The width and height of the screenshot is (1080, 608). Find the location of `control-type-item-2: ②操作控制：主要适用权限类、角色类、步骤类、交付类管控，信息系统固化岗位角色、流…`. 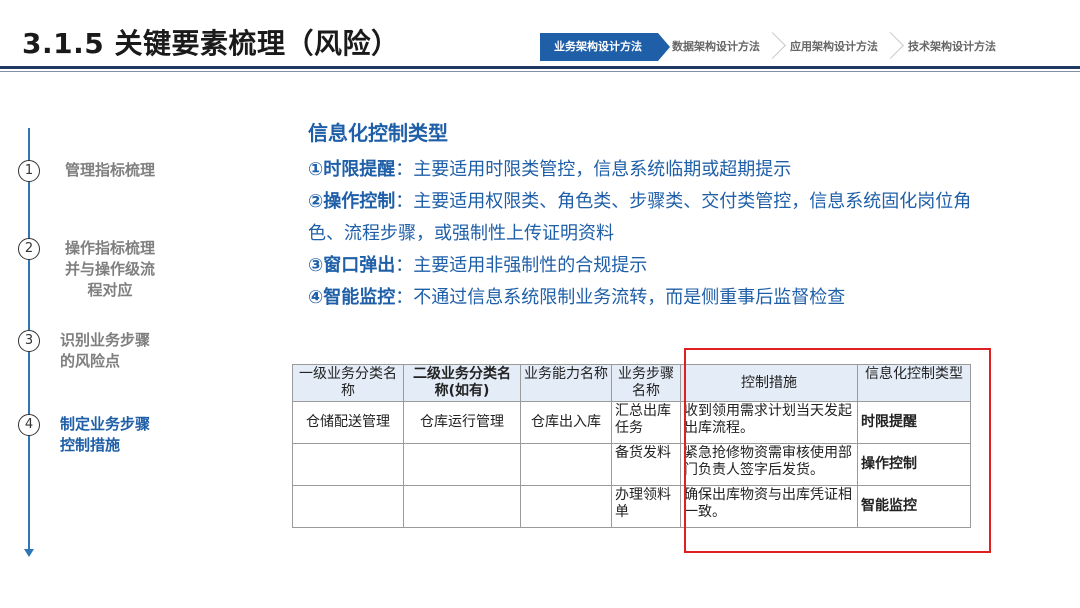

control-type-item-2: ②操作控制：主要适用权限类、角色类、步骤类、交付类管控，信息系统固化岗位角色、流… is located at coordinates (648, 218).